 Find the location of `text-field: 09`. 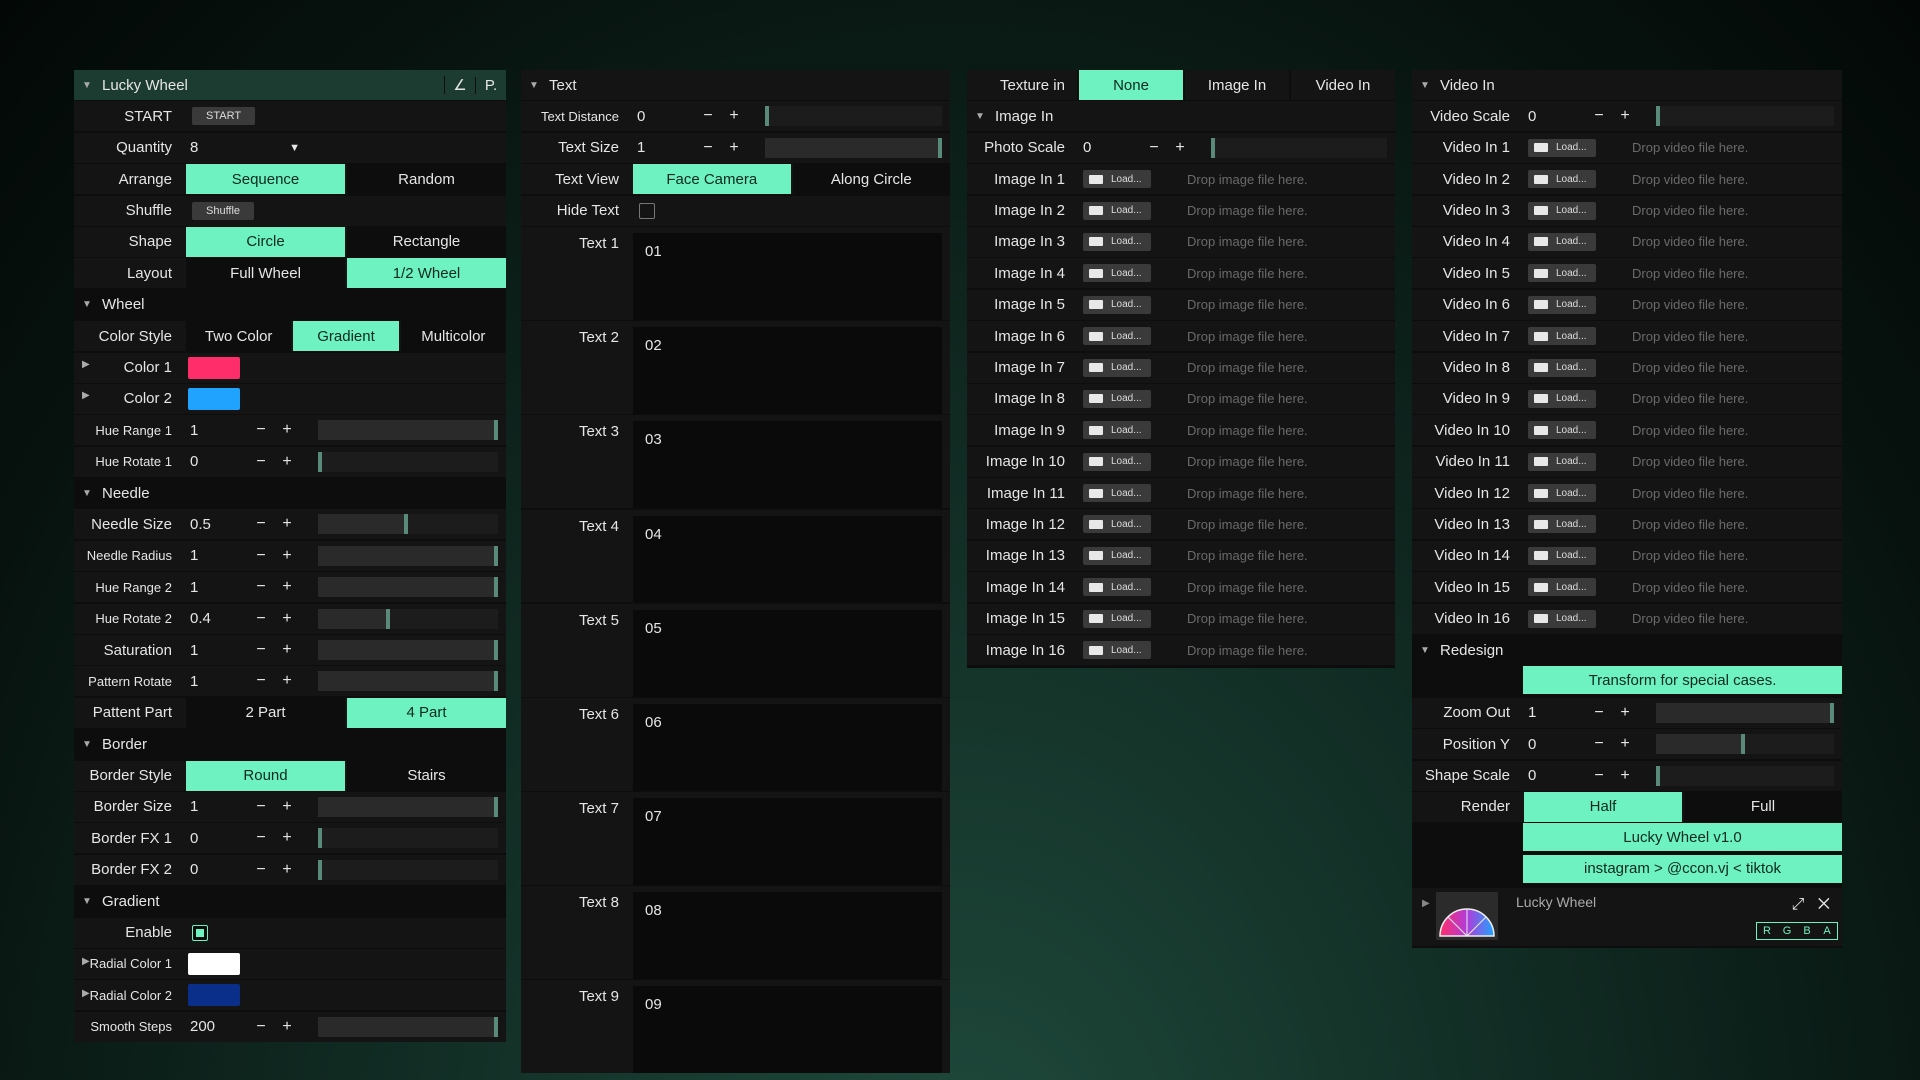

text-field: 09 is located at coordinates (787, 1030).